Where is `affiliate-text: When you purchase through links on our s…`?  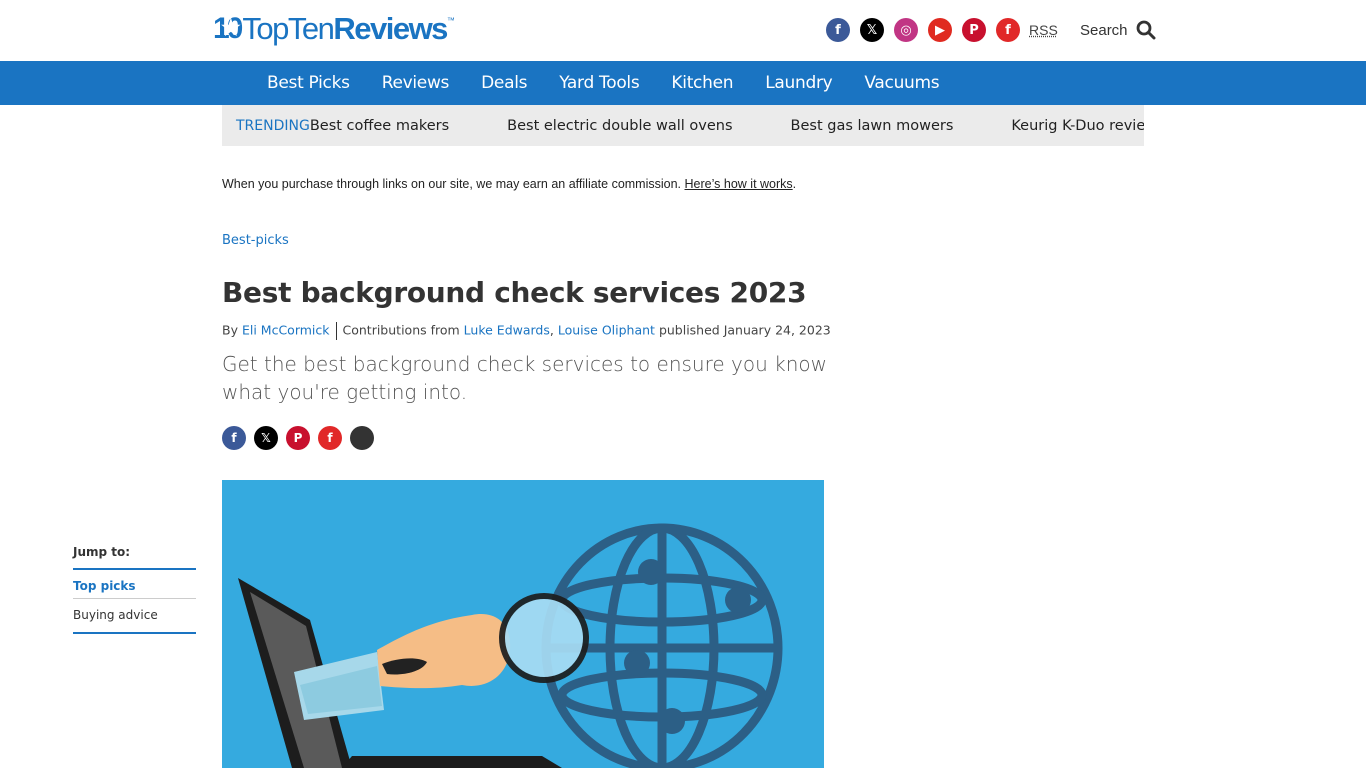 affiliate-text: When you purchase through links on our s… is located at coordinates (452, 184).